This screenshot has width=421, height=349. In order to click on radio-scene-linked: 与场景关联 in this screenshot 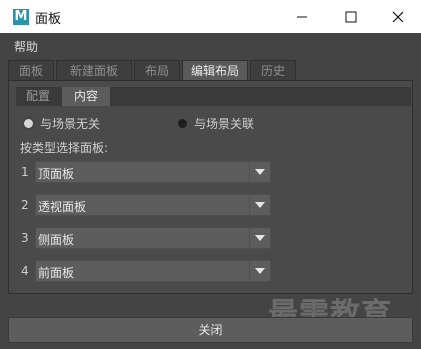, I will do `click(216, 123)`.